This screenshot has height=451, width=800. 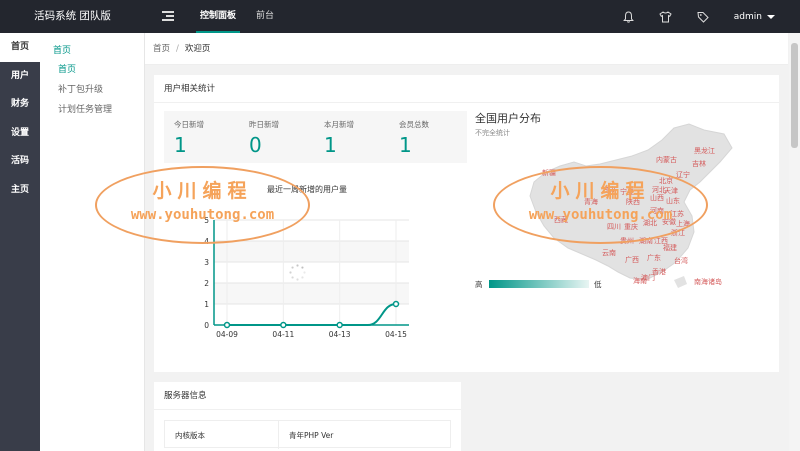 What do you see at coordinates (479, 284) in the screenshot?
I see `legend-high-label: 高` at bounding box center [479, 284].